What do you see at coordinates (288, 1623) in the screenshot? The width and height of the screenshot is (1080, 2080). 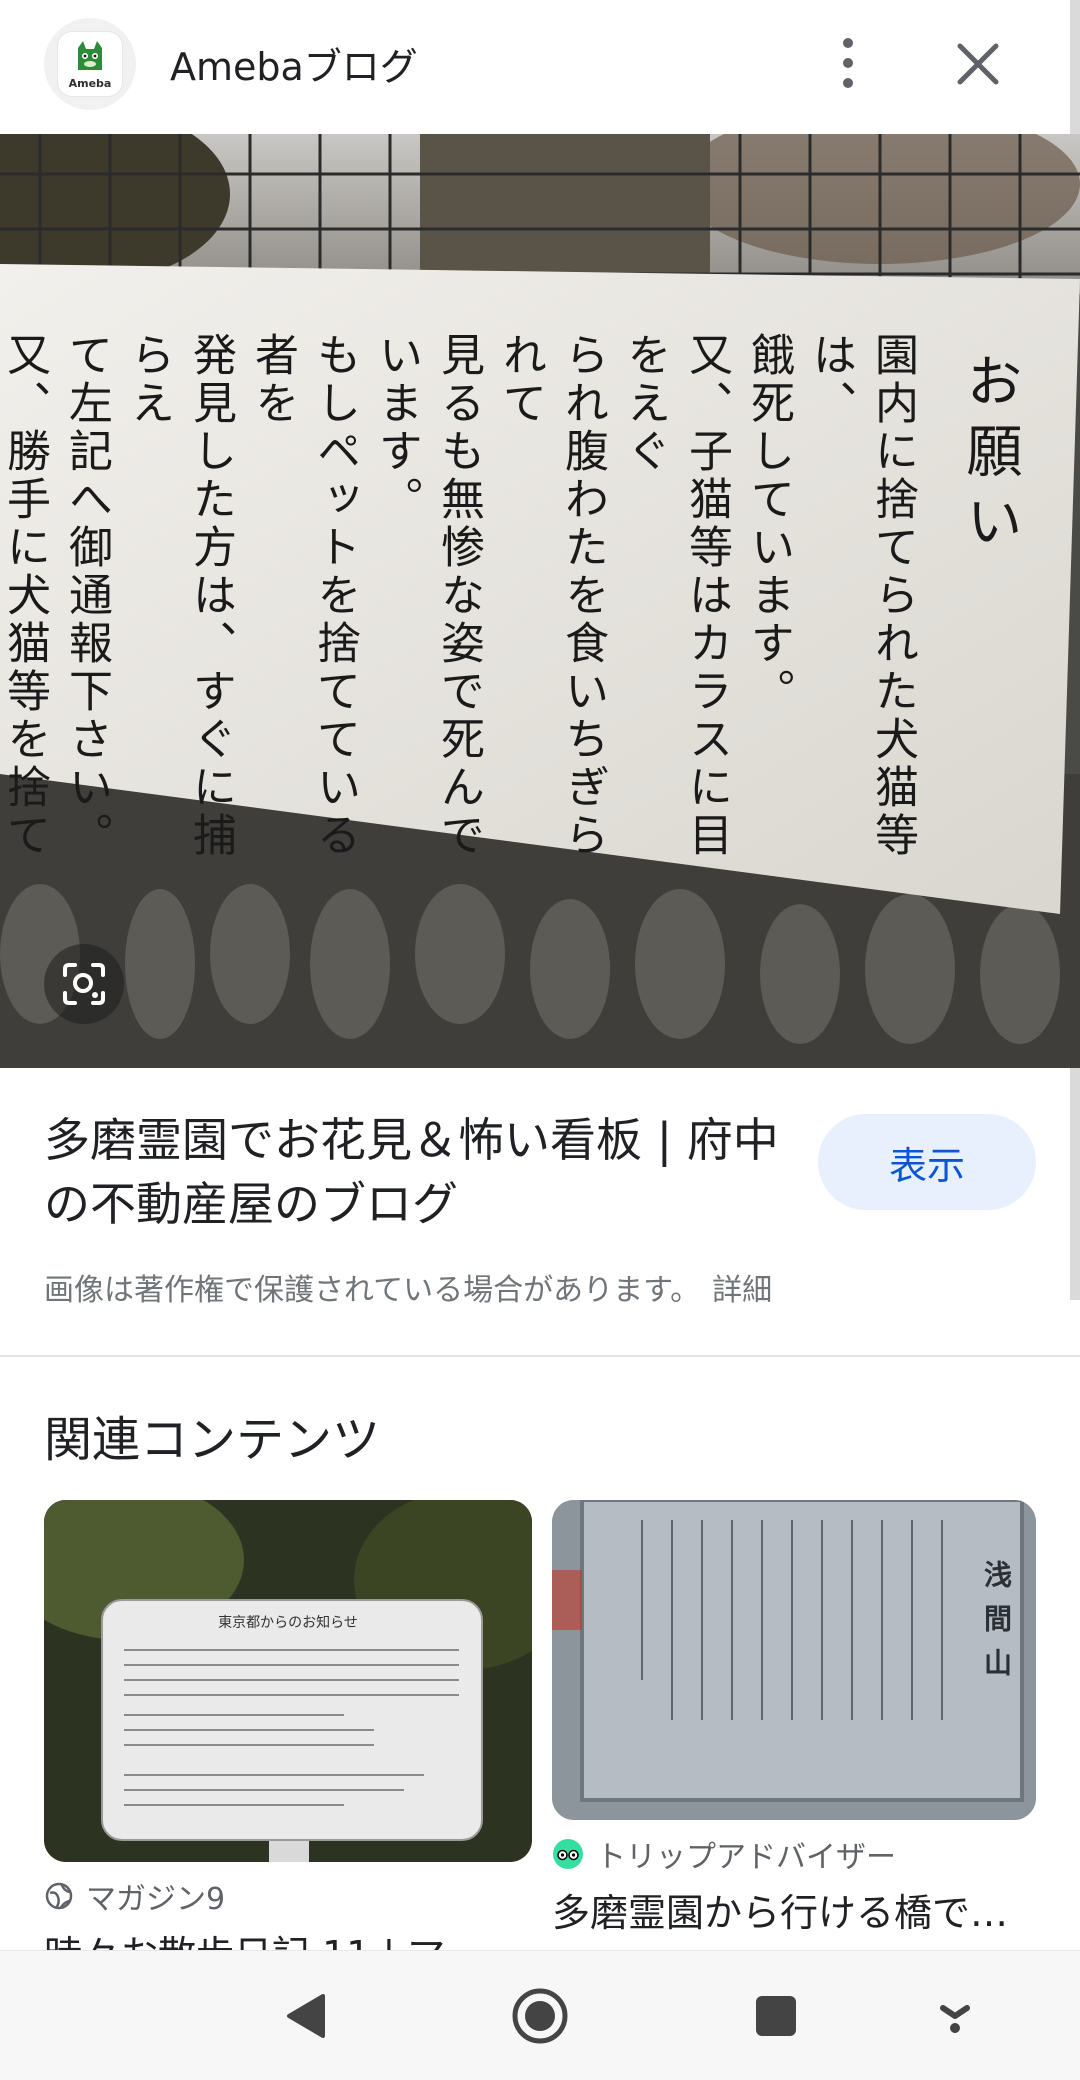 I see `thumb-caption: 東京都からのお知らせ` at bounding box center [288, 1623].